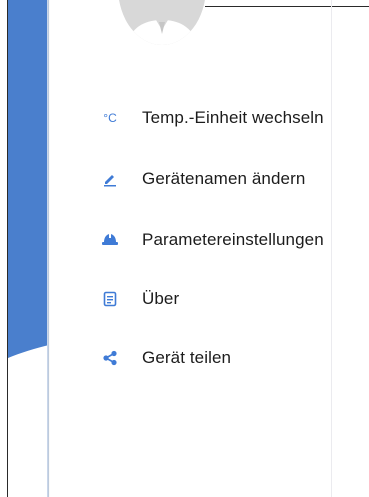 This screenshot has width=369, height=497. I want to click on menu-item-label: Gerät teilen, so click(187, 357).